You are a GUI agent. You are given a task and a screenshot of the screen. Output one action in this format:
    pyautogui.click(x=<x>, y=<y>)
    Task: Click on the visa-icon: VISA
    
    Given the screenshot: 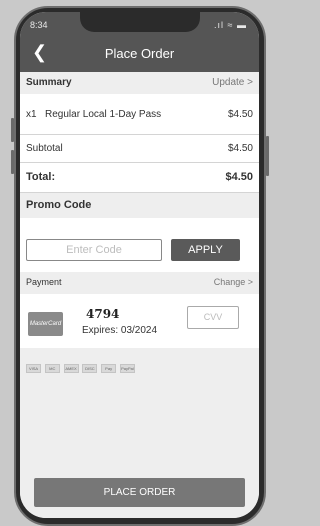 What is the action you would take?
    pyautogui.click(x=33, y=368)
    